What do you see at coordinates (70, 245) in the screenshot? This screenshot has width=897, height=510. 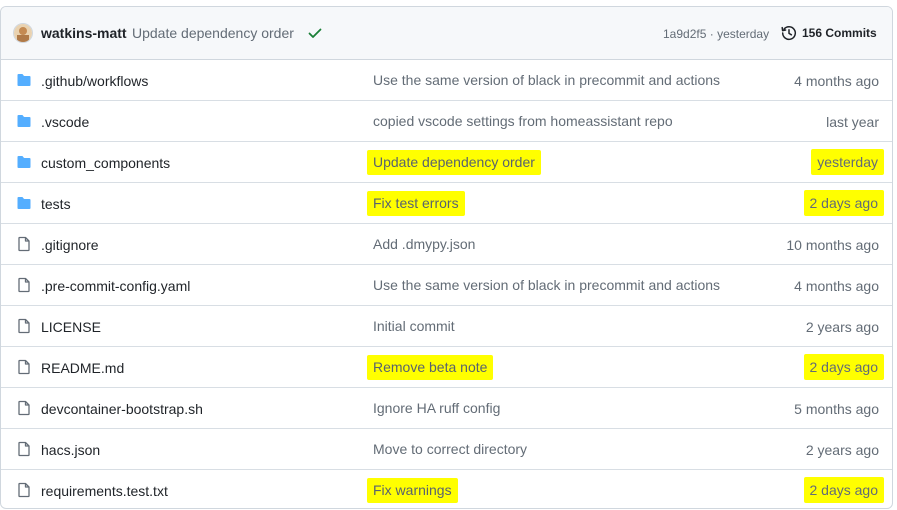 I see `file-name-link: .gitignore` at bounding box center [70, 245].